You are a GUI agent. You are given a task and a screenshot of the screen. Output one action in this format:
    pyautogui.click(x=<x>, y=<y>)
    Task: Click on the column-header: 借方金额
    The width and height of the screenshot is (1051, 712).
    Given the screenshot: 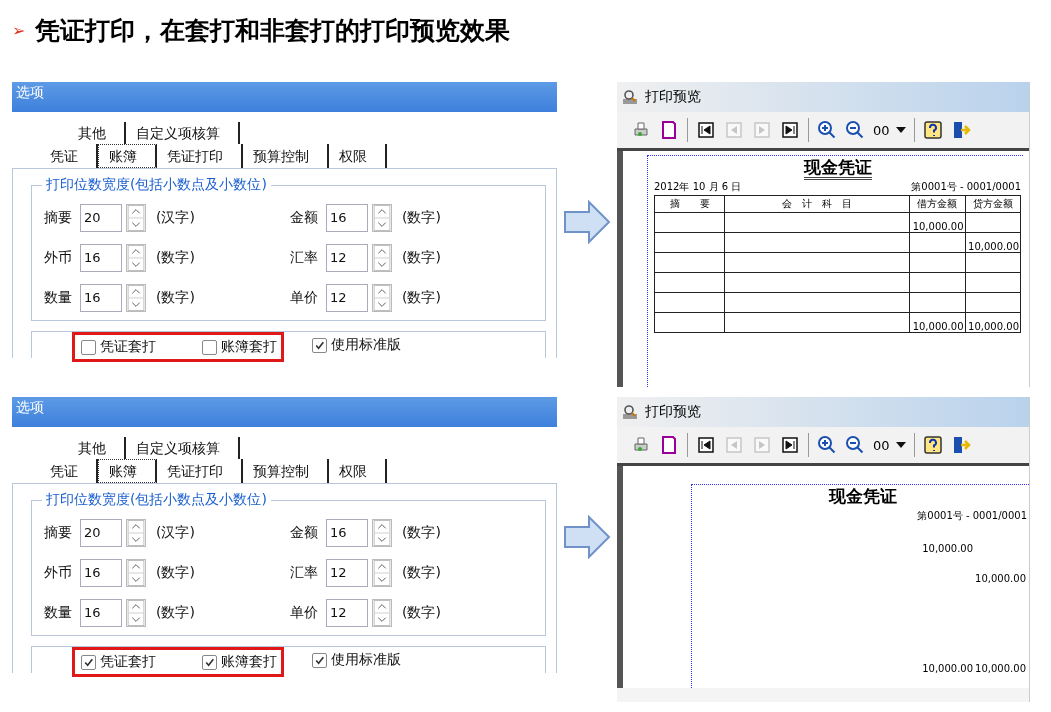 What is the action you would take?
    pyautogui.click(x=937, y=204)
    